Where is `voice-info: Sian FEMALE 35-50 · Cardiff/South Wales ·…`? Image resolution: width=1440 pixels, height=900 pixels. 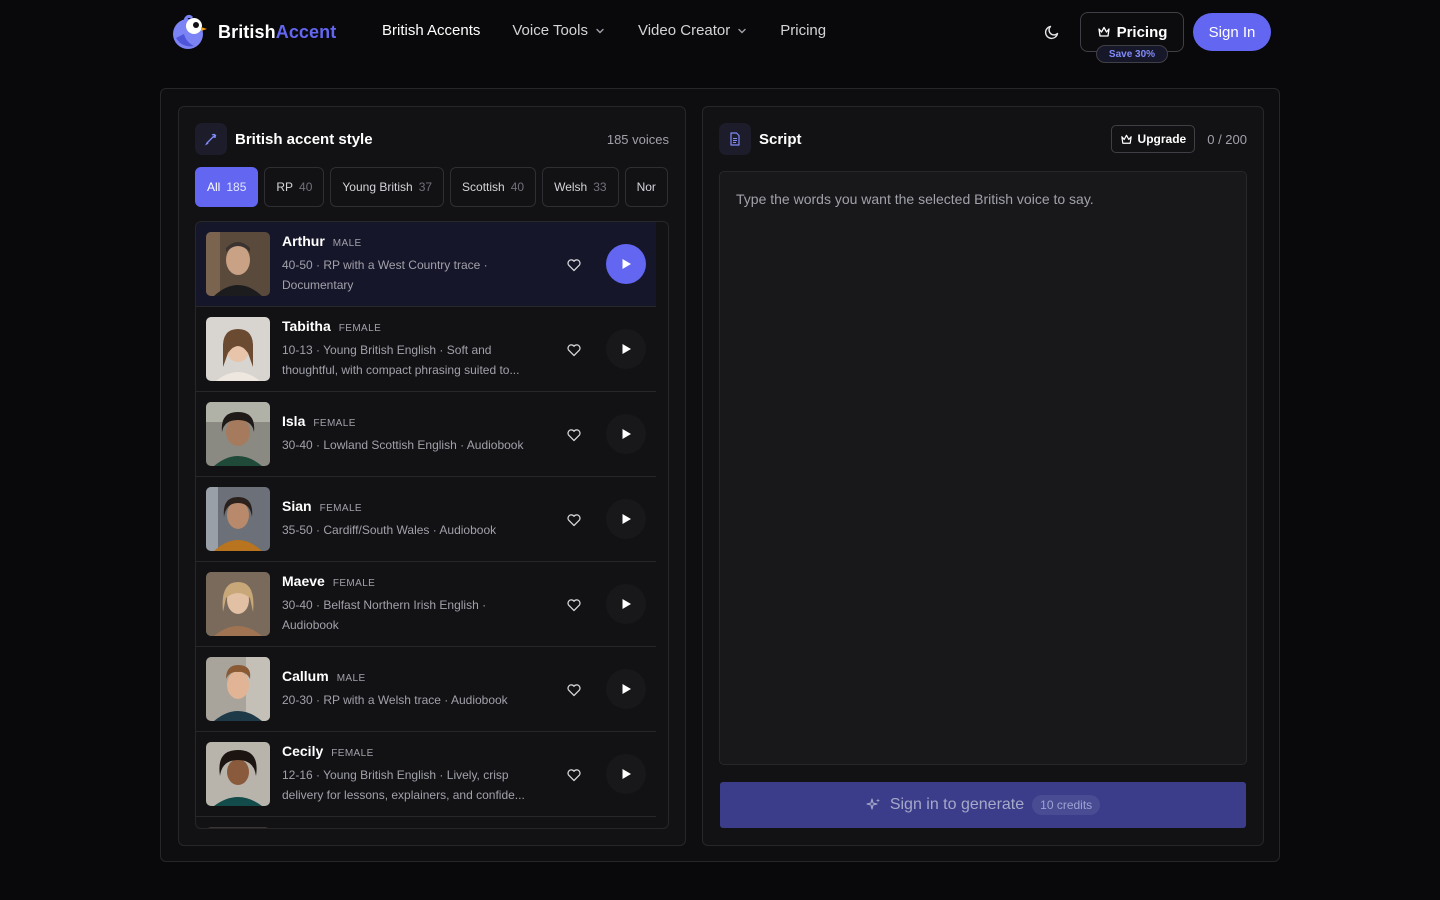
voice-info: Sian FEMALE 35-50 · Cardiff/South Wales ·… is located at coordinates (413, 519).